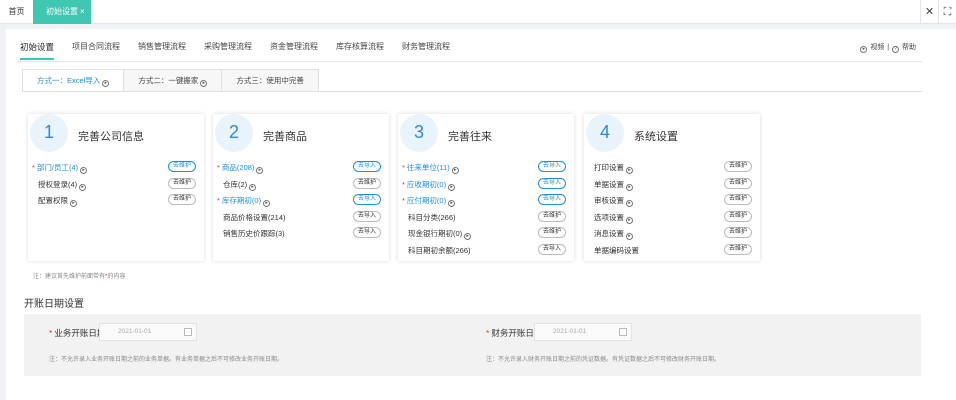  What do you see at coordinates (609, 184) in the screenshot?
I see `row-text: 单据设置` at bounding box center [609, 184].